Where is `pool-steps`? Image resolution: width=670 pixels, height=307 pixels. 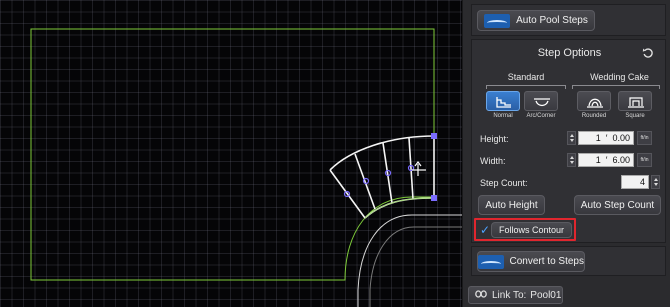 pool-steps is located at coordinates (382, 177).